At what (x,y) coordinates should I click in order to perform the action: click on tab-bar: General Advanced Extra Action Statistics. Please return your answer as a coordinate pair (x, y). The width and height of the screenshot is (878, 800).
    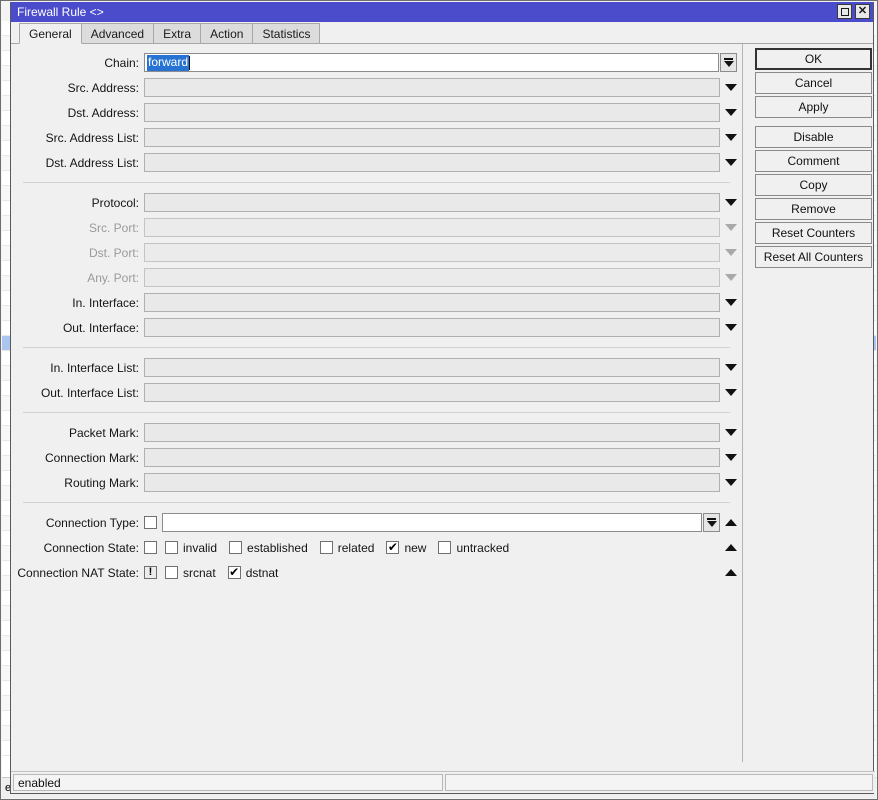
    Looking at the image, I should click on (442, 33).